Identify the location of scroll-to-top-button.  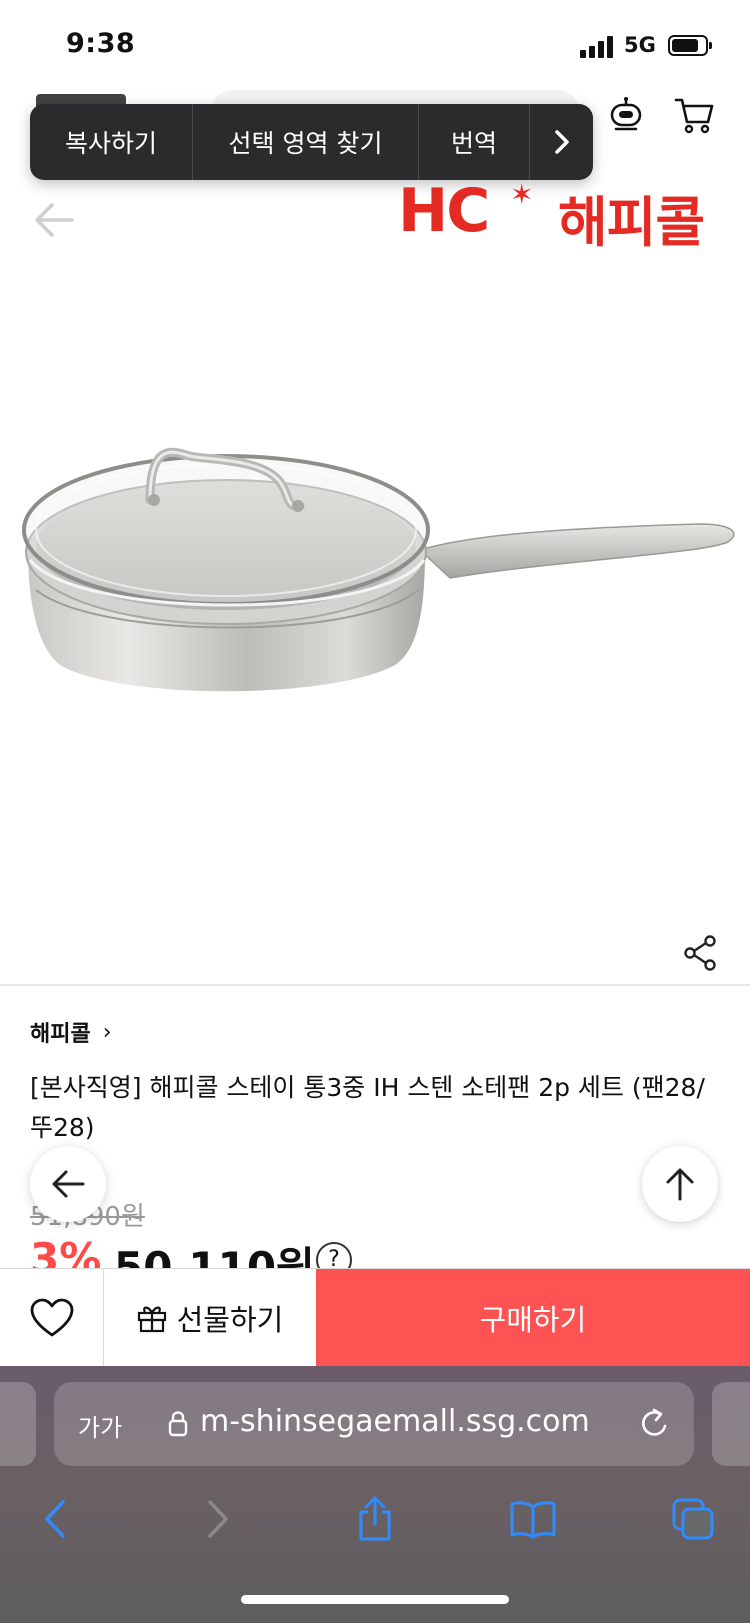
(680, 1184).